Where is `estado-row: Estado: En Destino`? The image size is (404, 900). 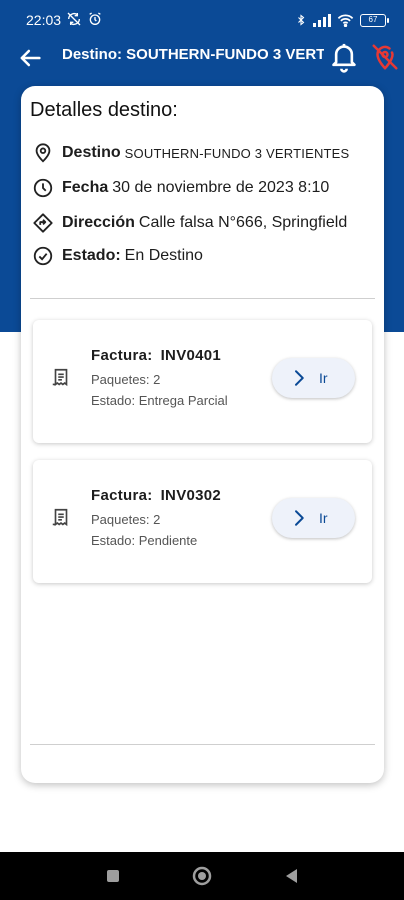 estado-row: Estado: En Destino is located at coordinates (117, 256).